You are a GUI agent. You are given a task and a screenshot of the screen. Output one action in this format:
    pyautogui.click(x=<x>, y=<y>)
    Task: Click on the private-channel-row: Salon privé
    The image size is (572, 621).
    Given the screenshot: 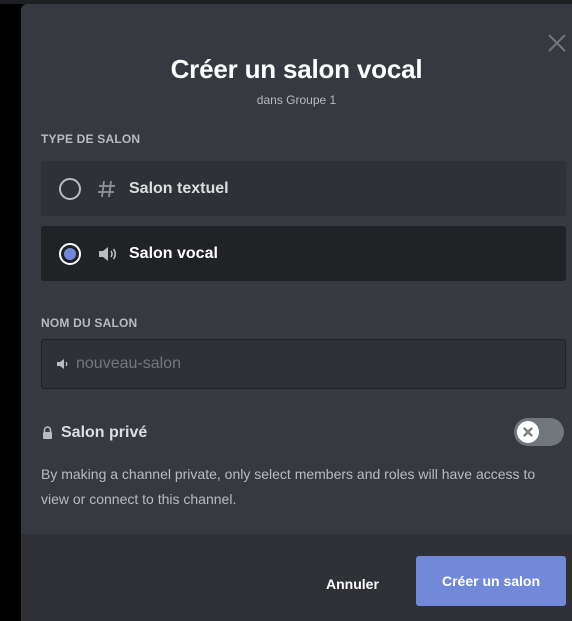 What is the action you would take?
    pyautogui.click(x=303, y=433)
    